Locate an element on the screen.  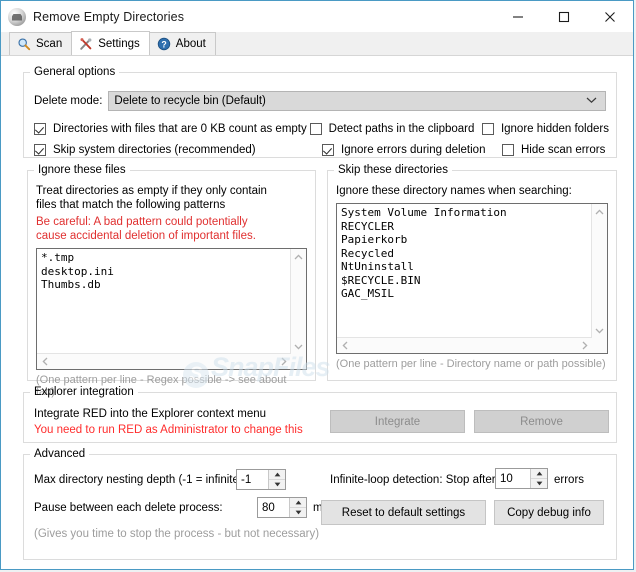
checkbox-skip-system-directories: Skip system directories (recommended) is located at coordinates (178, 150).